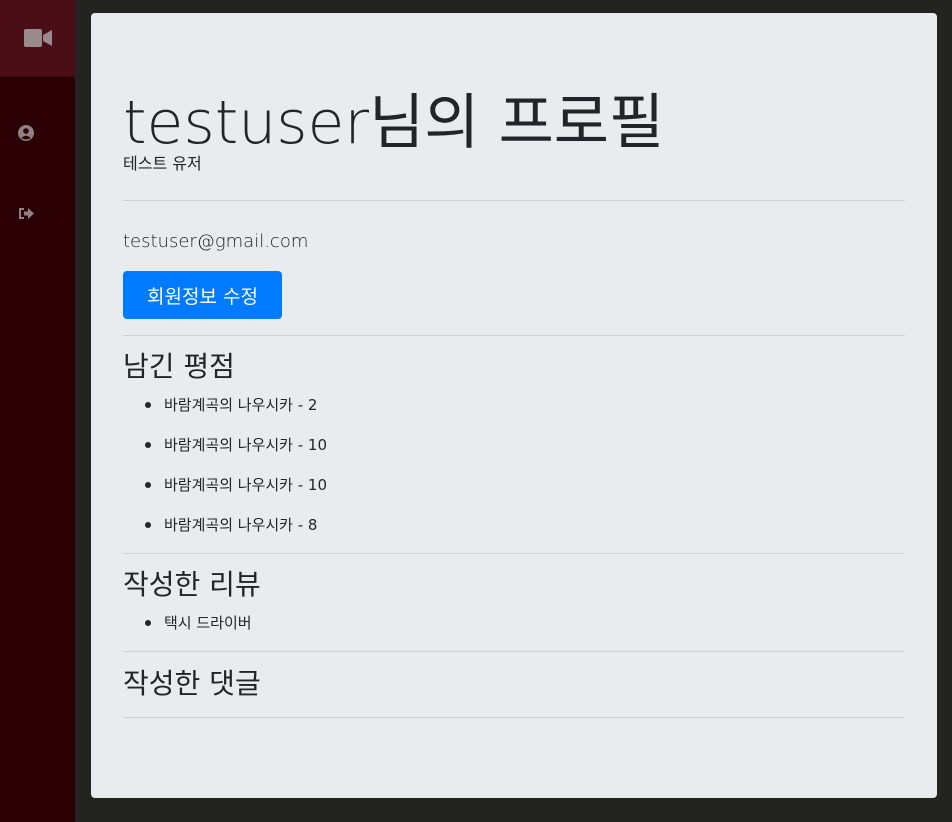 This screenshot has width=952, height=822. What do you see at coordinates (216, 241) in the screenshot?
I see `user-email: testuser@gmail.com` at bounding box center [216, 241].